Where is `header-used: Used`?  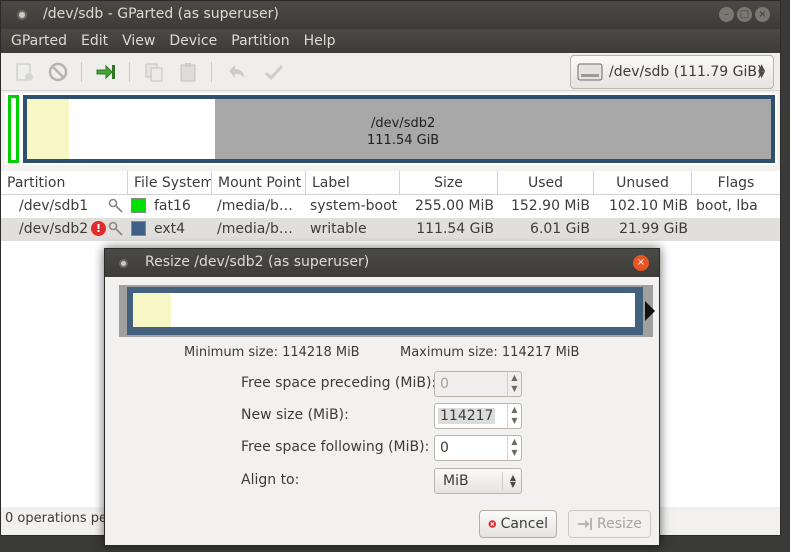
header-used: Used is located at coordinates (546, 182).